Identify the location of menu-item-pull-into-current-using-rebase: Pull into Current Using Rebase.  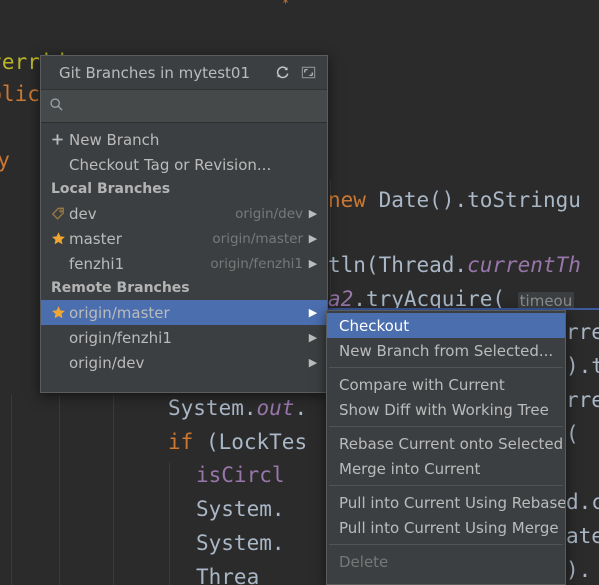
(446, 502).